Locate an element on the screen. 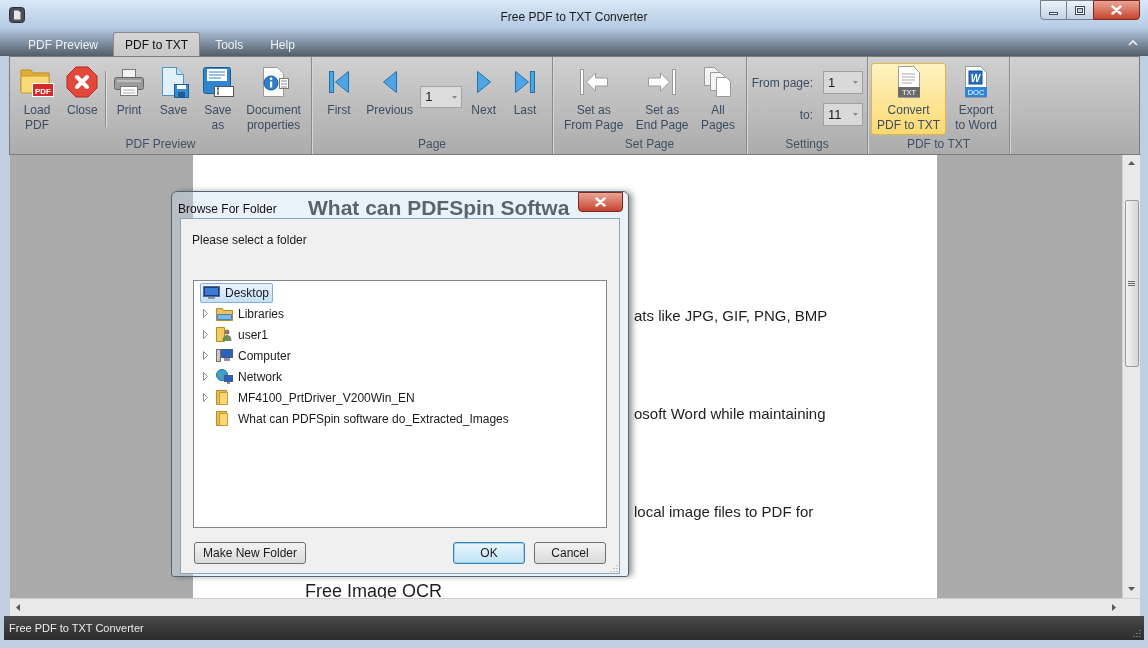 The image size is (1148, 648). chevron-up-icon is located at coordinates (1133, 43).